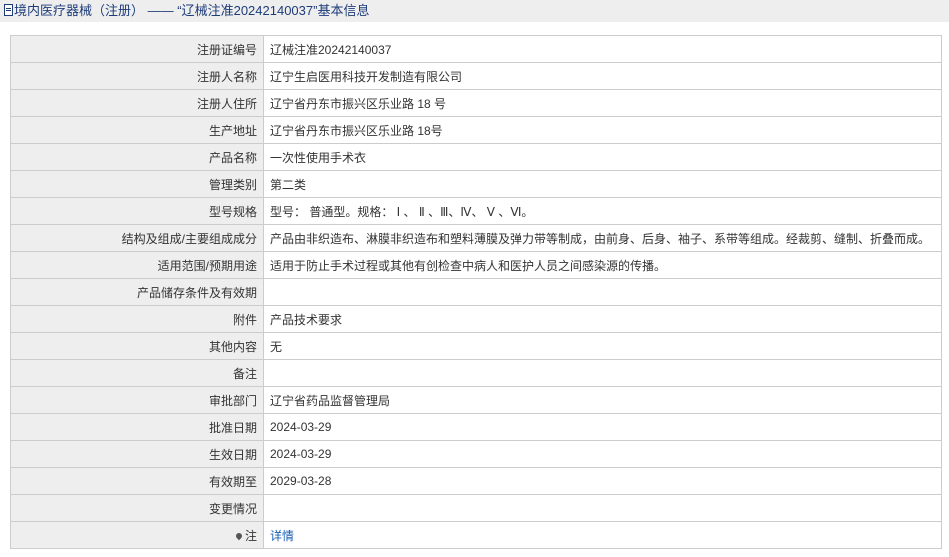 The width and height of the screenshot is (949, 557). What do you see at coordinates (239, 535) in the screenshot?
I see `pin-icon` at bounding box center [239, 535].